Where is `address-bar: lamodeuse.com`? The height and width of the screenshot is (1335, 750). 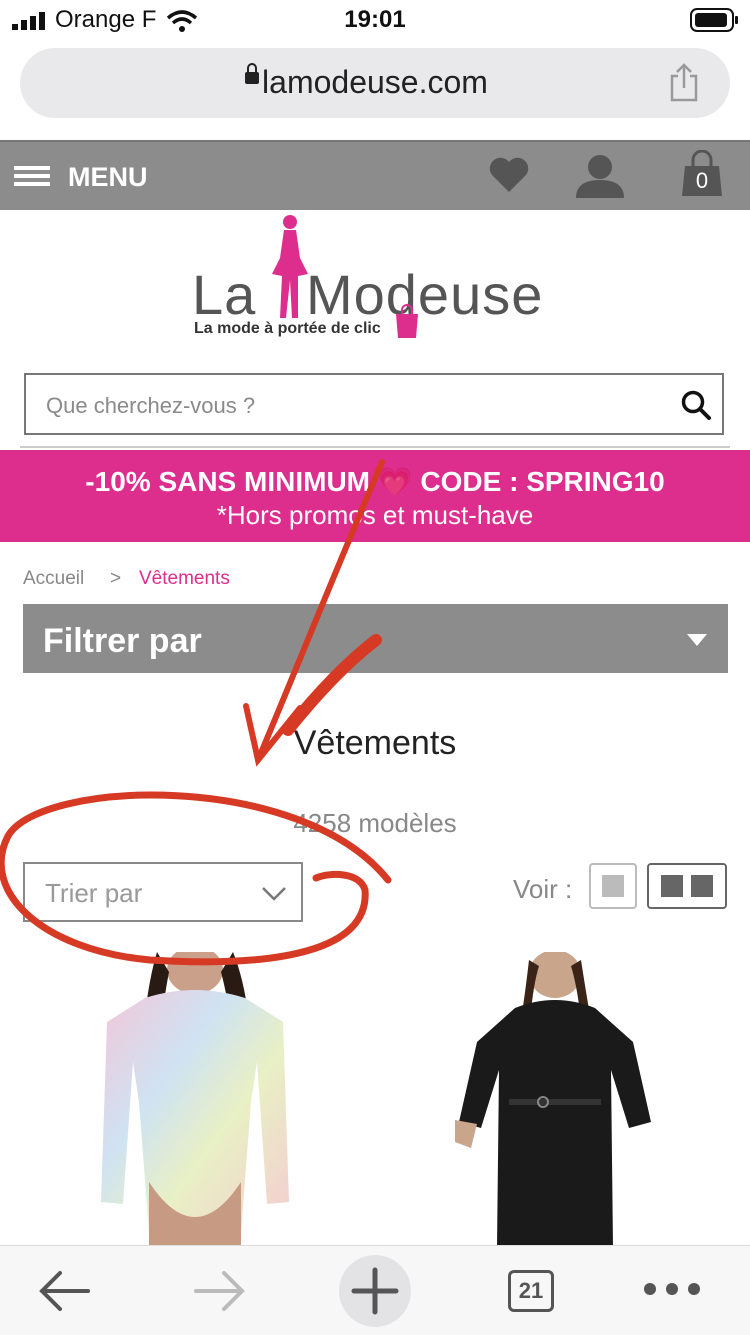 address-bar: lamodeuse.com is located at coordinates (375, 83).